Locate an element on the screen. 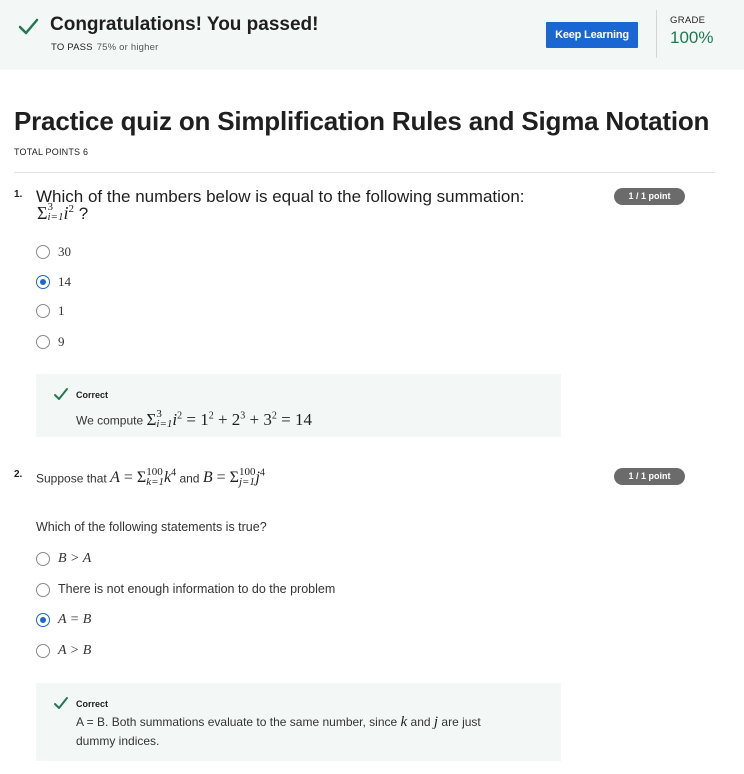  feedback-text: We compute Σ 3 i=1 i2 = 12 + 23 + 32 = 14 is located at coordinates (194, 418).